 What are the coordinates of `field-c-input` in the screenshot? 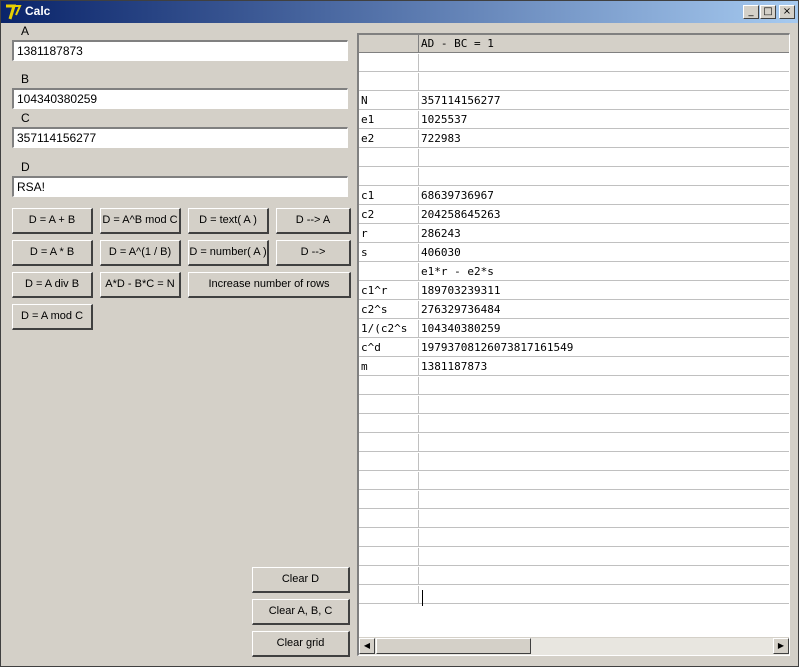 It's located at (180, 137).